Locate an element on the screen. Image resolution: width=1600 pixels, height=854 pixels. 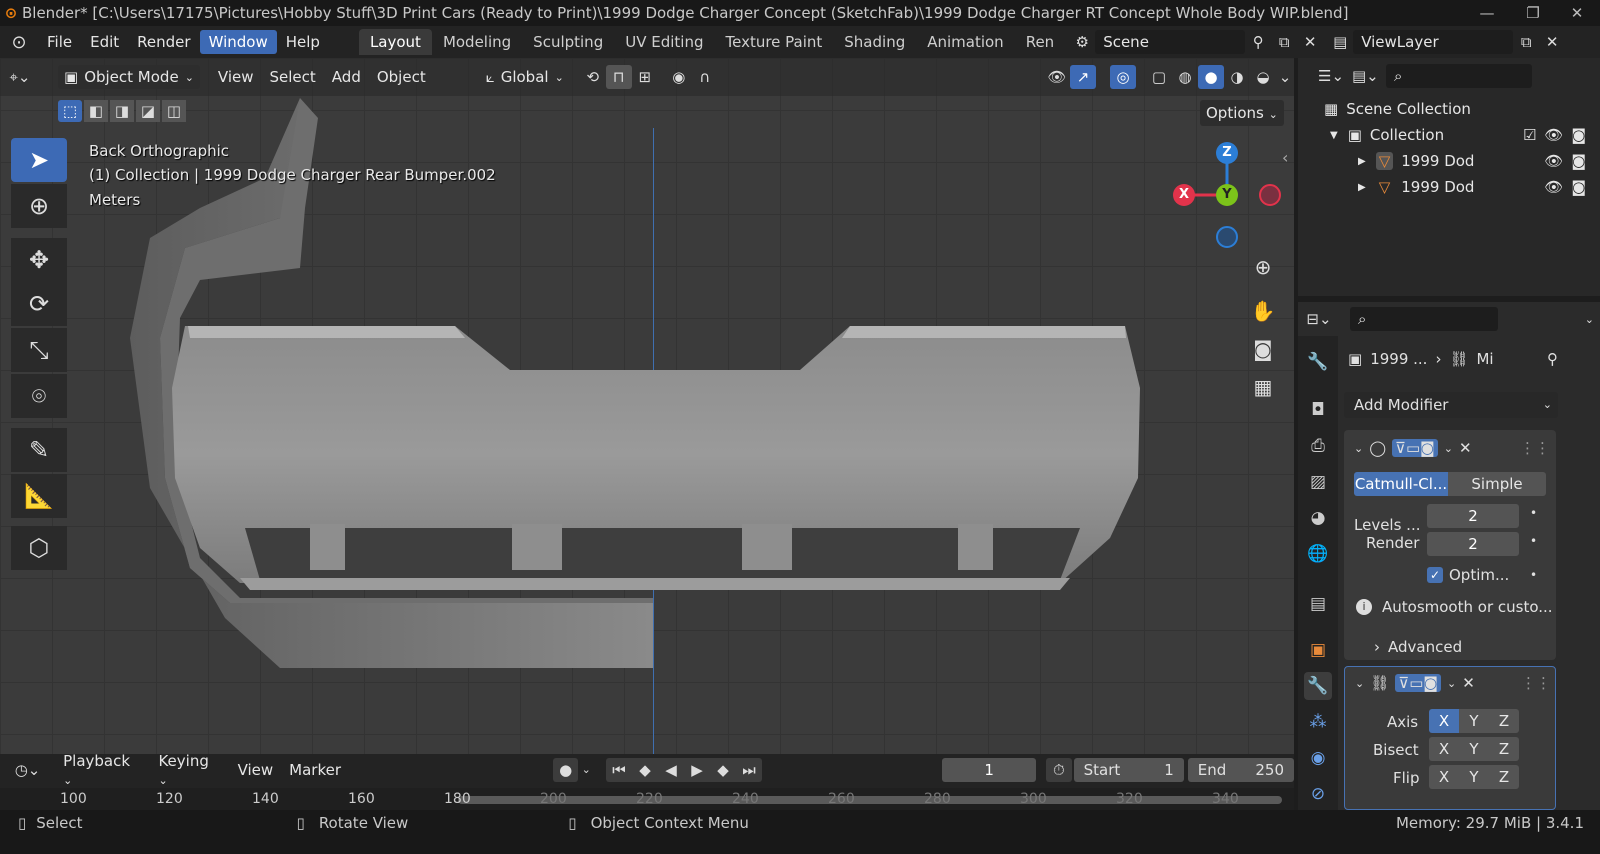
view-layer-field: ViewLayer is located at coordinates (1433, 42).